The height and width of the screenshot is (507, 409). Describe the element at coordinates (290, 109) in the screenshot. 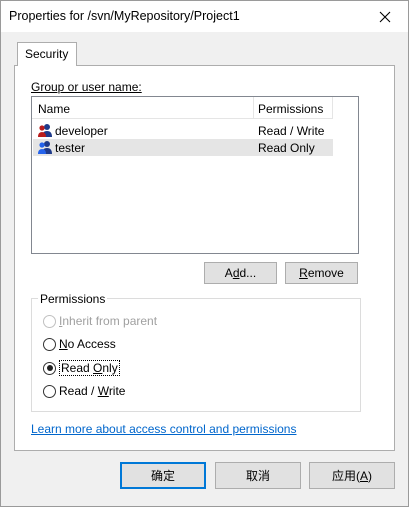

I see `column-header-permissions: Permissions` at that location.